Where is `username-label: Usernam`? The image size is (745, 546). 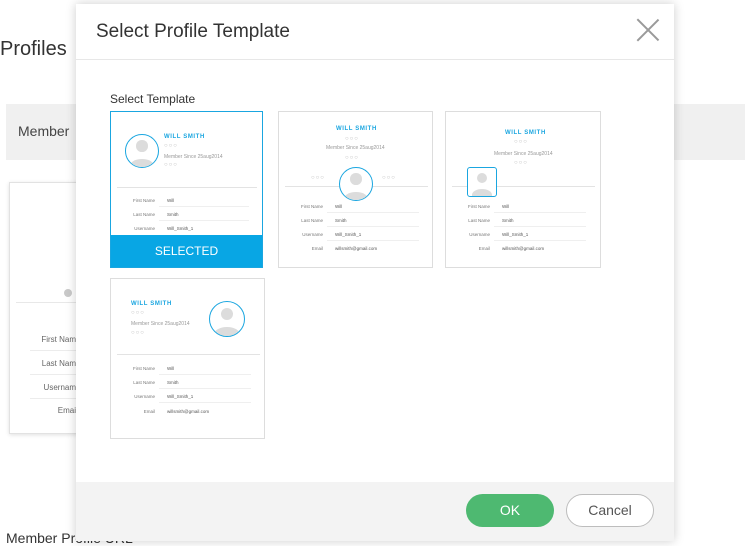 username-label: Usernam is located at coordinates (59, 387).